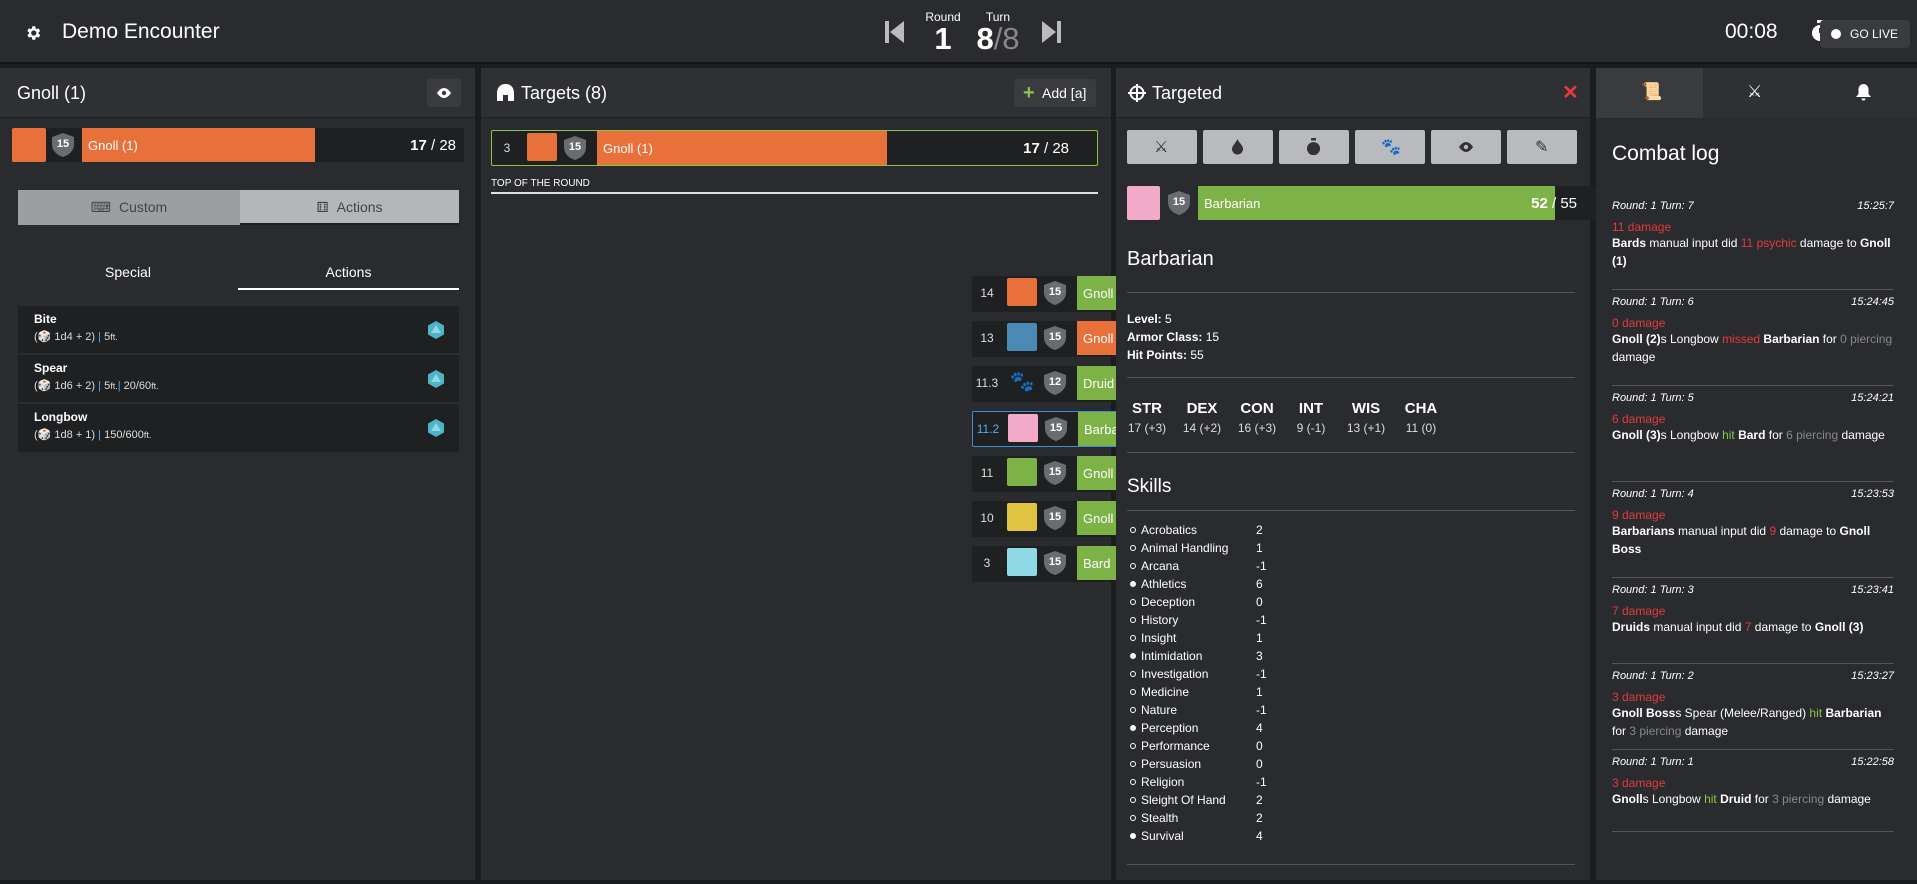 This screenshot has height=884, width=1917. What do you see at coordinates (998, 33) in the screenshot?
I see `turn-counter: Turn 8/8` at bounding box center [998, 33].